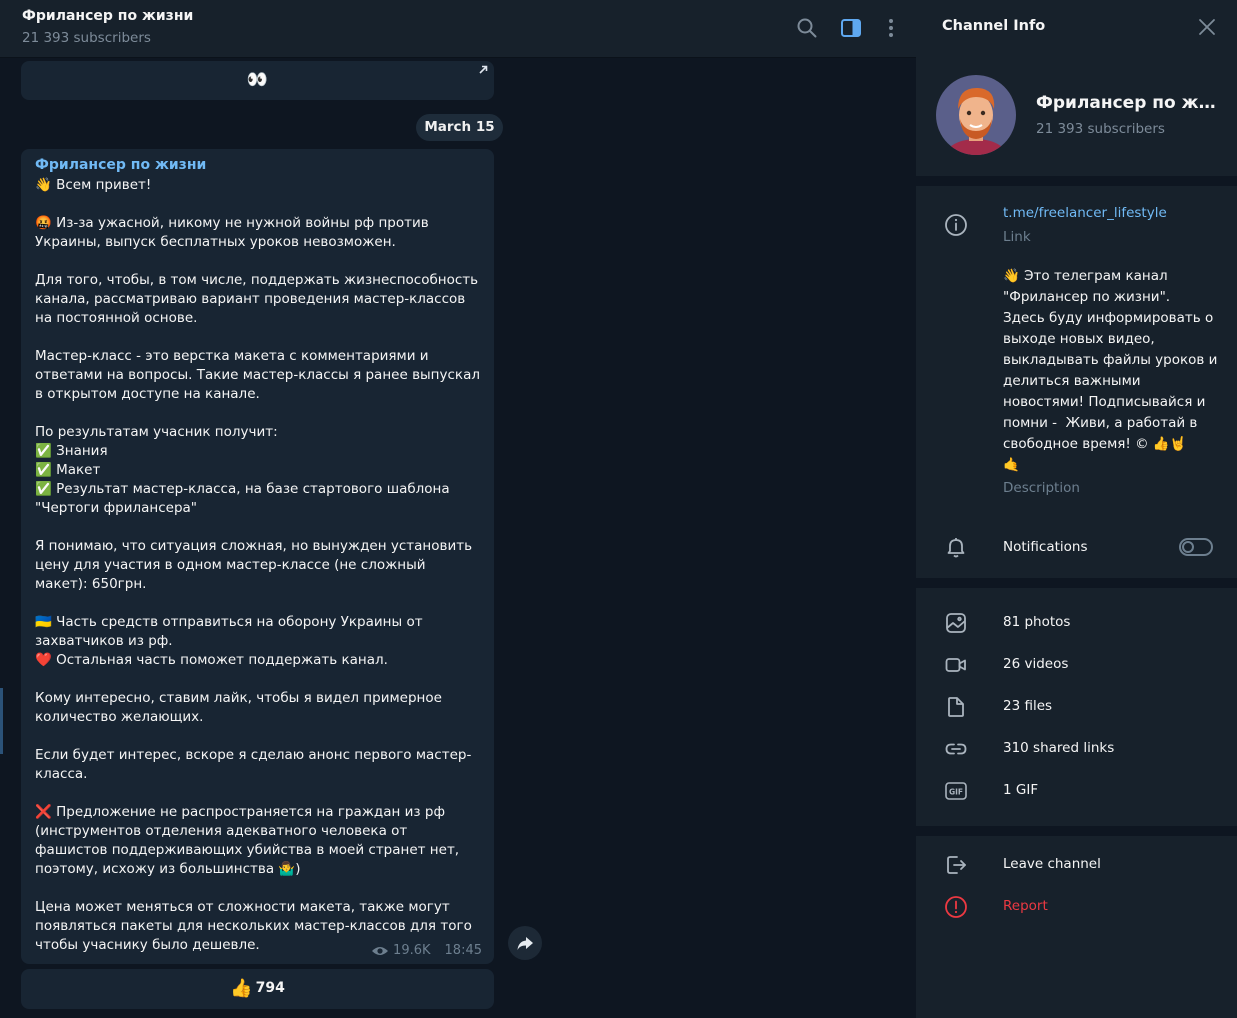  What do you see at coordinates (956, 225) in the screenshot?
I see `info-icon` at bounding box center [956, 225].